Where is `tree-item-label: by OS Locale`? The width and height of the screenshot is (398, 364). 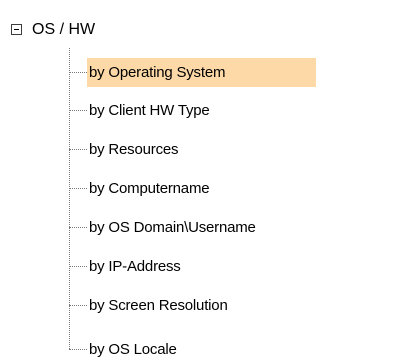 tree-item-label: by OS Locale is located at coordinates (133, 349).